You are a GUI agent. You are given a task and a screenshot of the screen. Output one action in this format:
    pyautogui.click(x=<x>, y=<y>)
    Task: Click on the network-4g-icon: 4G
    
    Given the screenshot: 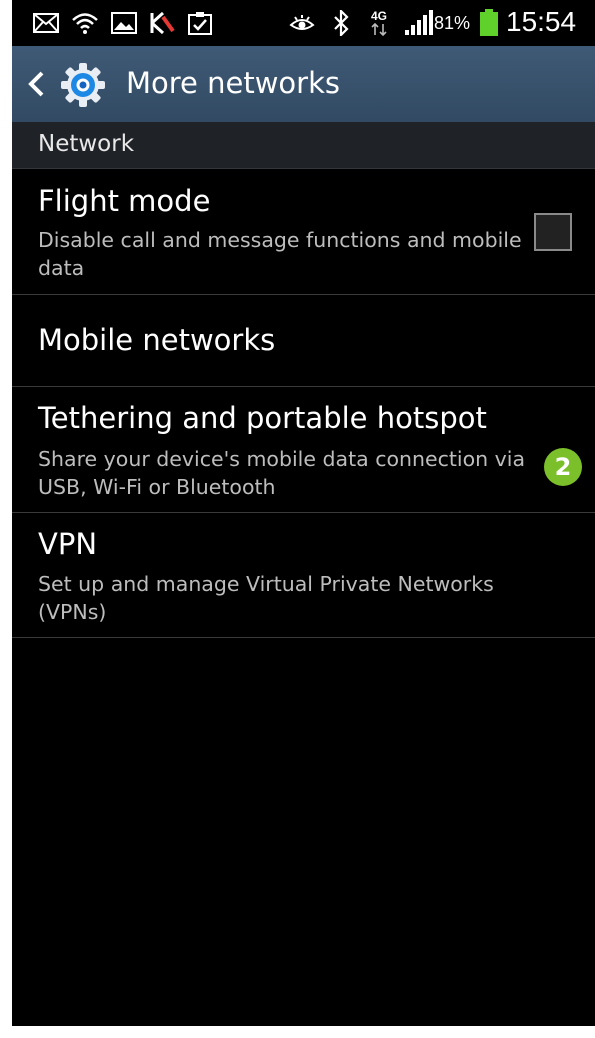 What is the action you would take?
    pyautogui.click(x=379, y=23)
    